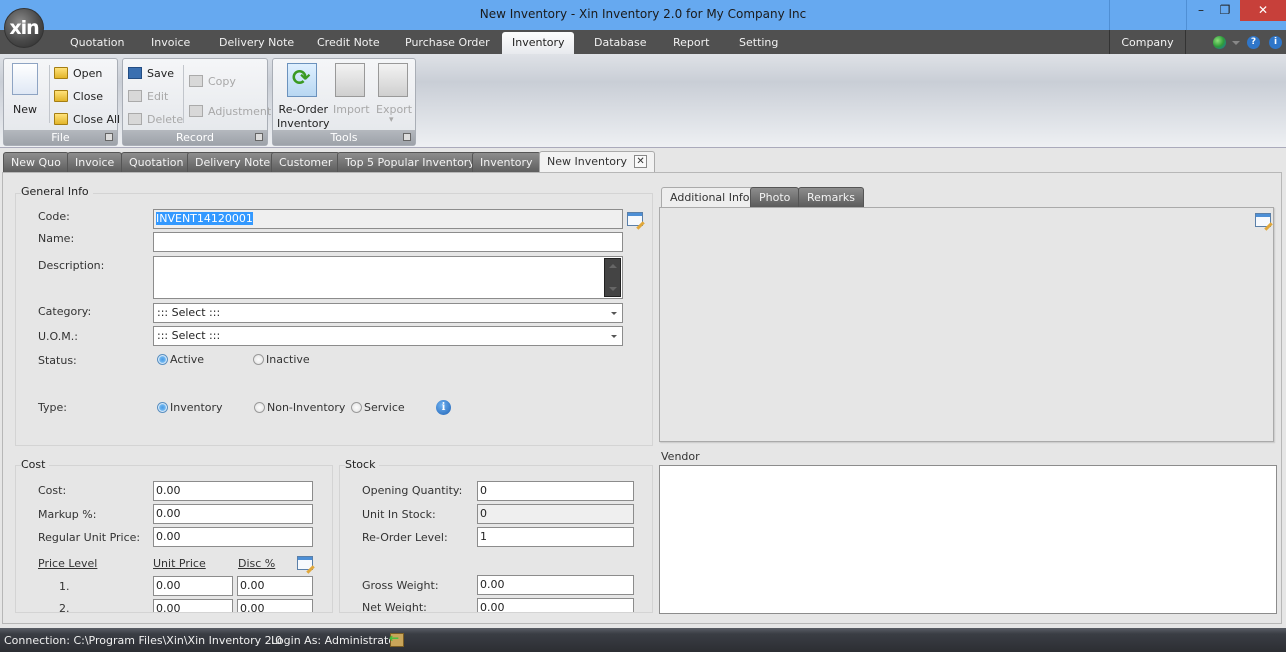 The image size is (1286, 652). Describe the element at coordinates (394, 109) in the screenshot. I see `export-button: Export` at that location.